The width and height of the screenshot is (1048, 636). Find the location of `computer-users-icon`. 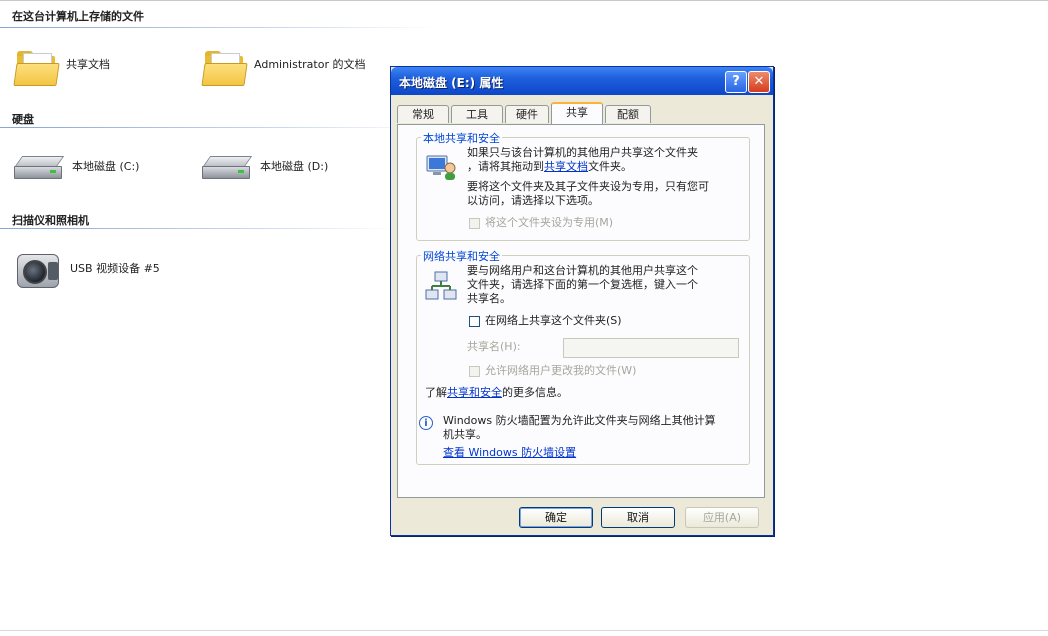

computer-users-icon is located at coordinates (441, 167).